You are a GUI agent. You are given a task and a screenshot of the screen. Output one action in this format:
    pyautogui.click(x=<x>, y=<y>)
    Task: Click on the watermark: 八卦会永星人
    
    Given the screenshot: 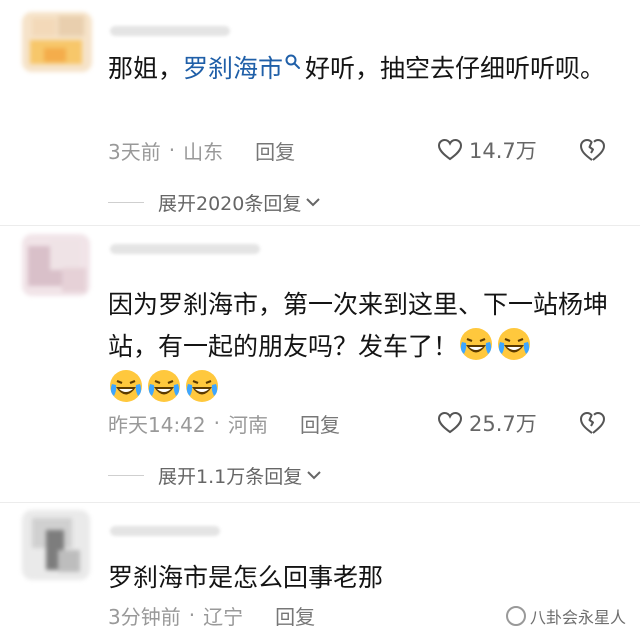 What is the action you would take?
    pyautogui.click(x=565, y=616)
    